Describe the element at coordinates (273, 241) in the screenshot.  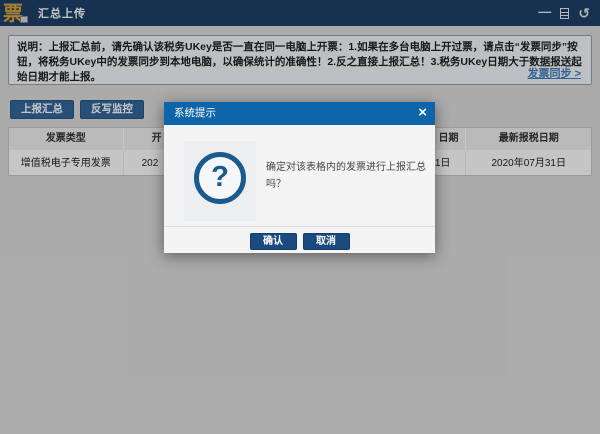
I see `confirm-button: 确认` at that location.